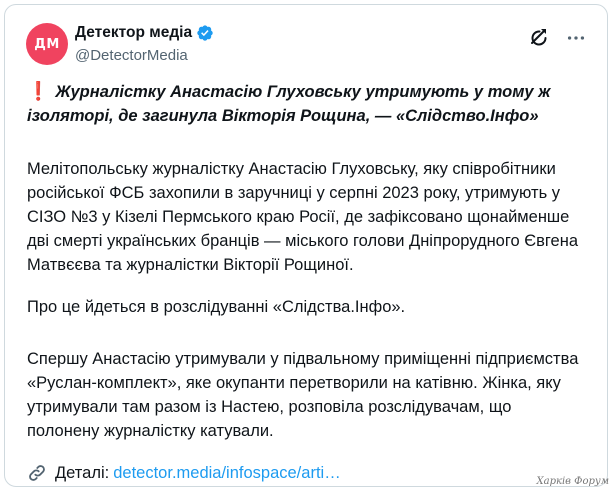 The width and height of the screenshot is (615, 491). I want to click on link-icon, so click(37, 473).